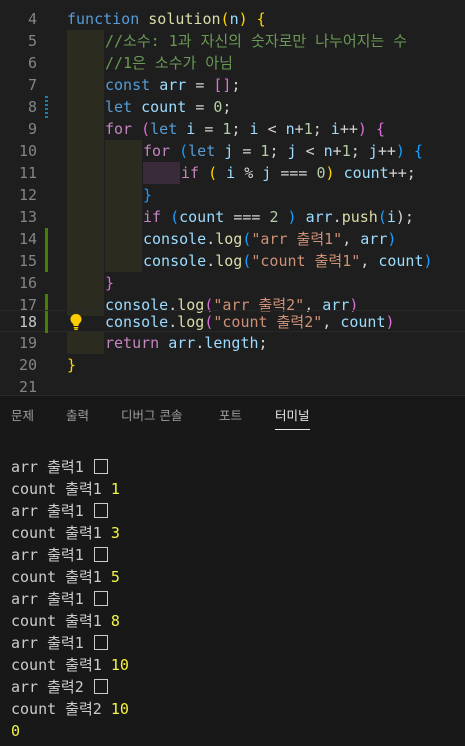 The image size is (465, 746). Describe the element at coordinates (245, 129) in the screenshot. I see `code-text: for (let i = 1; i < n+1; i++) {` at that location.